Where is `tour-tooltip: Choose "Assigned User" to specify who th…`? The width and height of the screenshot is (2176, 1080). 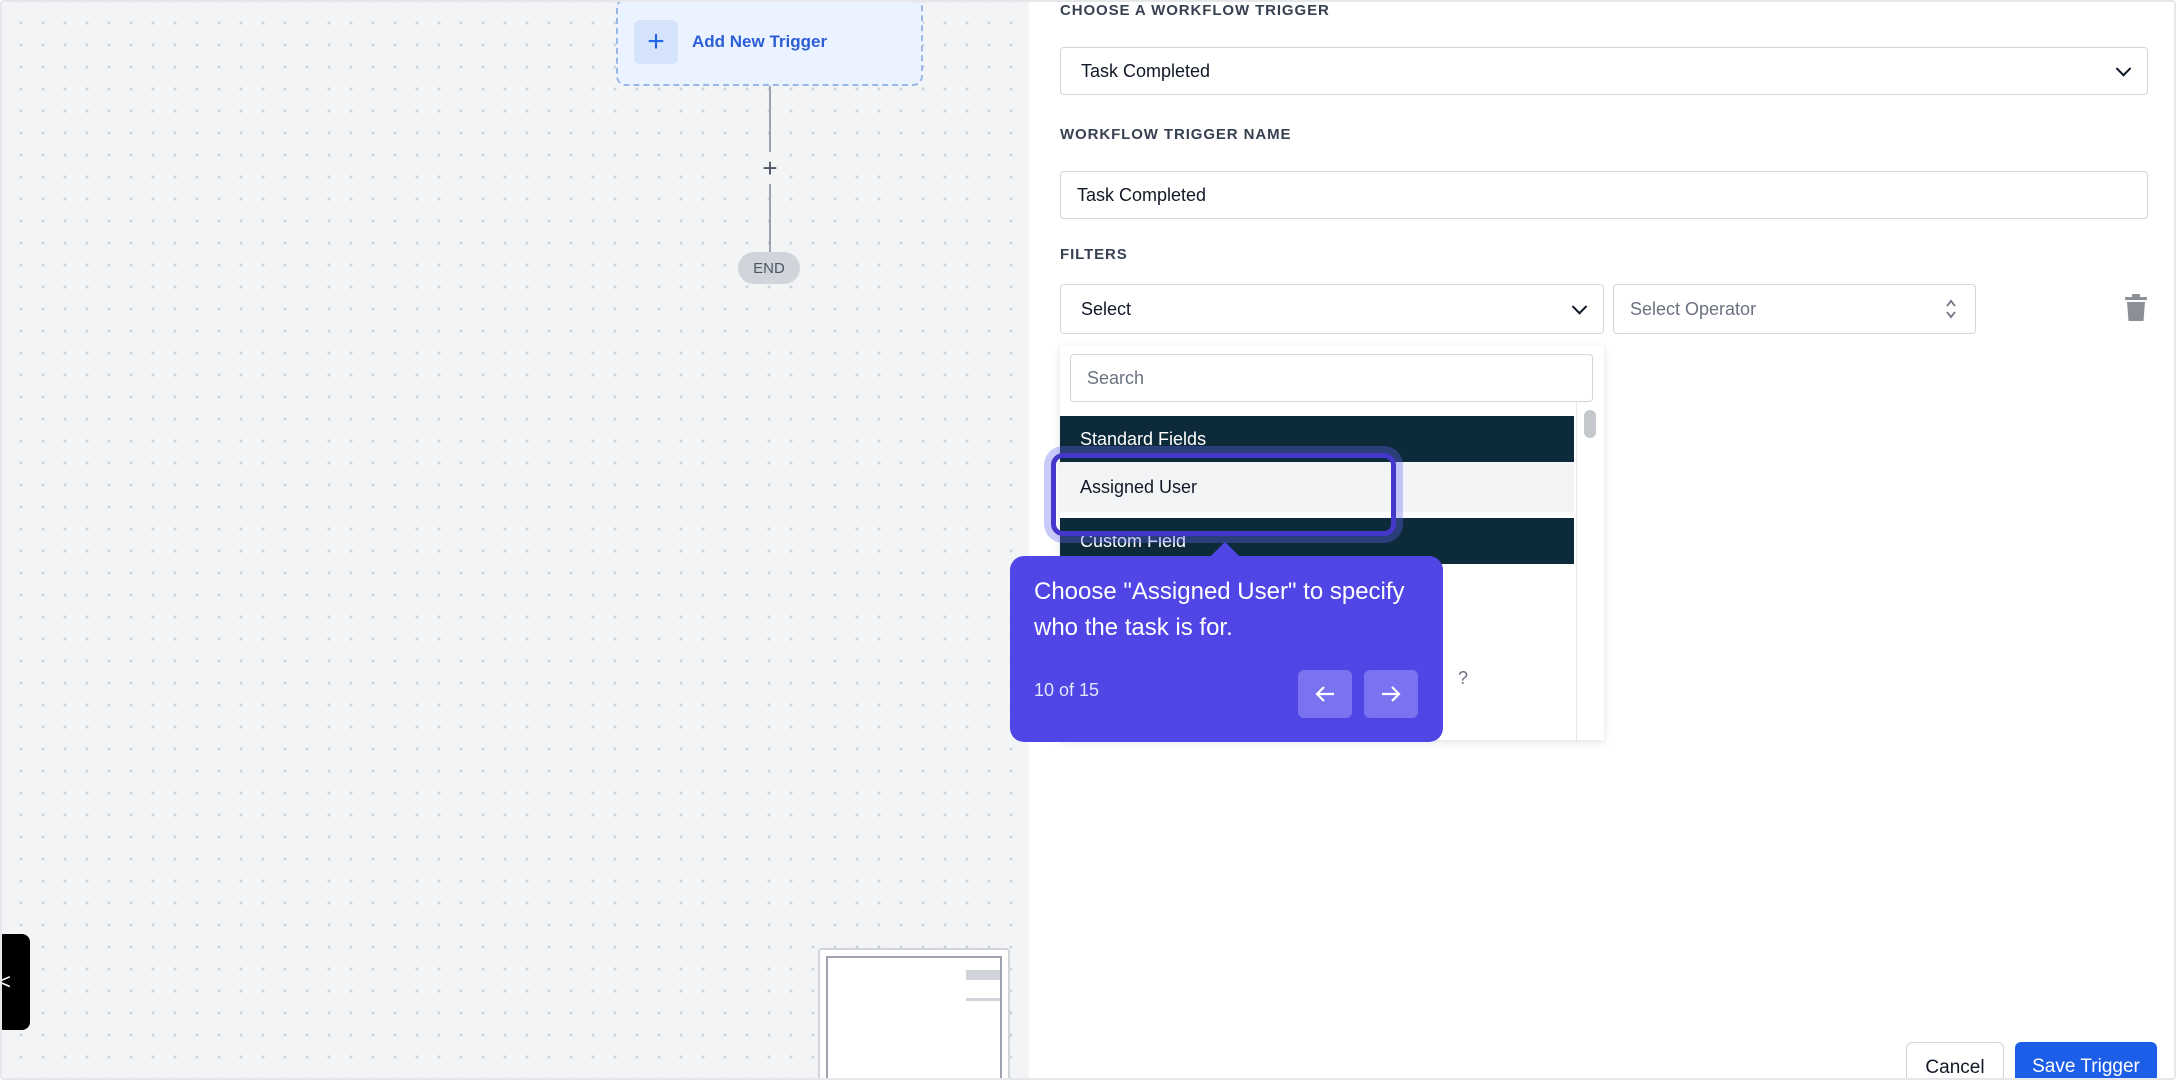
tour-tooltip: Choose "Assigned User" to specify who th… is located at coordinates (1226, 641).